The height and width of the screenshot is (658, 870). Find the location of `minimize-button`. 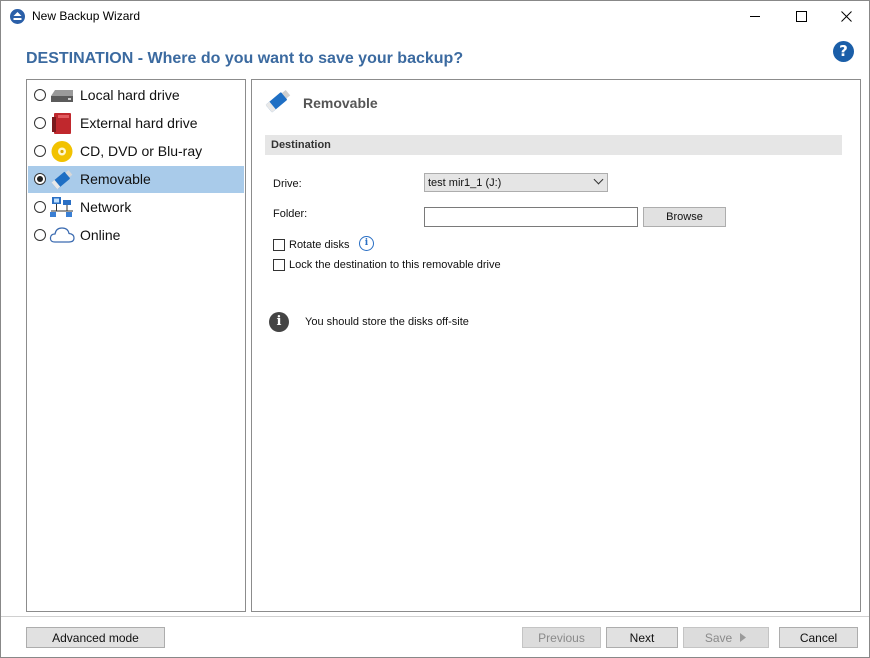

minimize-button is located at coordinates (755, 16).